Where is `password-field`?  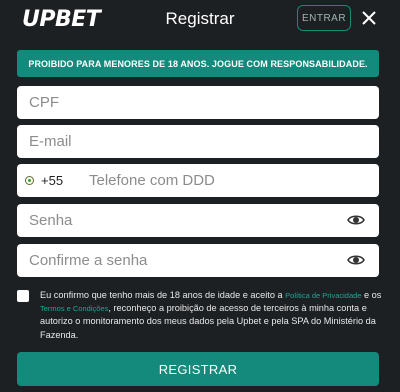
password-field is located at coordinates (198, 220).